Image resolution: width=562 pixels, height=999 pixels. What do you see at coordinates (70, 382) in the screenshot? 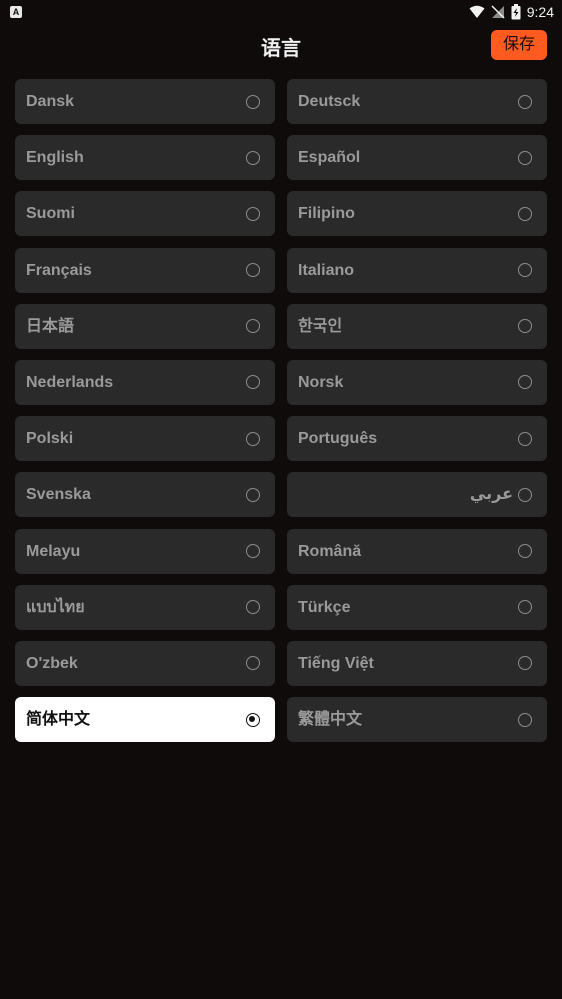
I see `language-label: Nederlands` at bounding box center [70, 382].